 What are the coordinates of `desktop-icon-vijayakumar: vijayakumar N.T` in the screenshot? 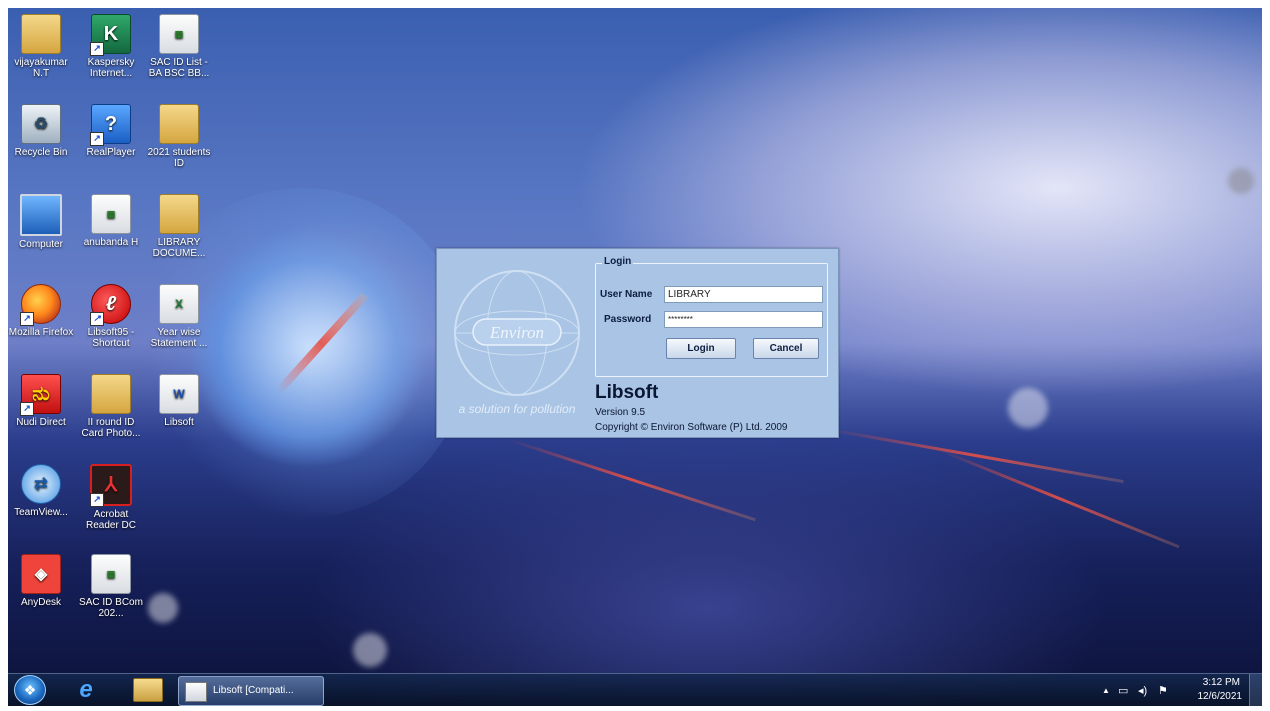 It's located at (41, 46).